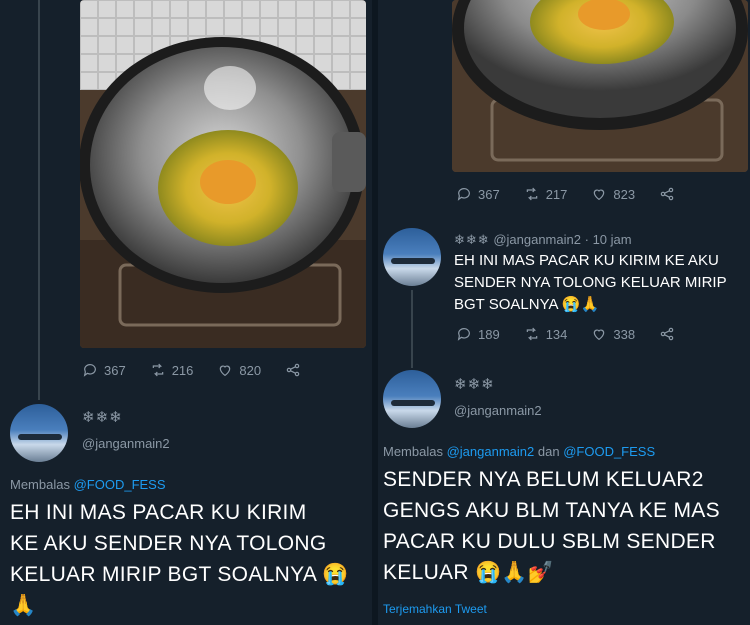 Image resolution: width=750 pixels, height=625 pixels. Describe the element at coordinates (624, 194) in the screenshot. I see `like-count: 823` at that location.